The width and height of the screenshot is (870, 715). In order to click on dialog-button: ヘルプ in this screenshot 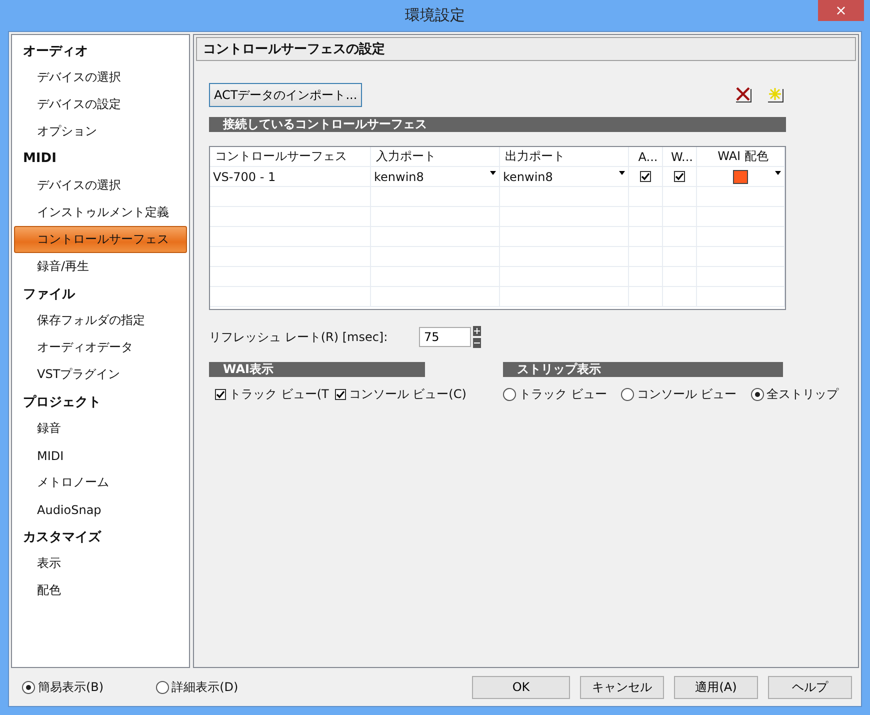, I will do `click(810, 687)`.